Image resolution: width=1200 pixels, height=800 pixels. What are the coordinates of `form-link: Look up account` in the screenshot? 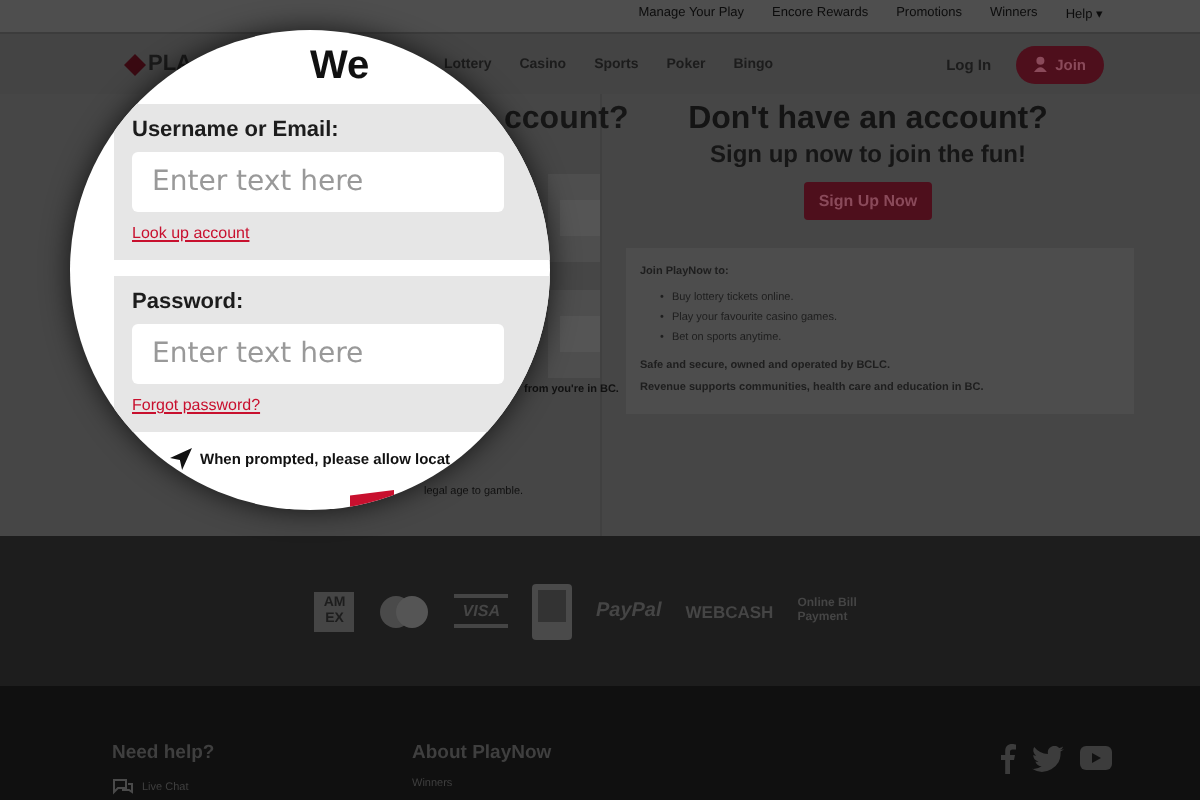 It's located at (191, 233).